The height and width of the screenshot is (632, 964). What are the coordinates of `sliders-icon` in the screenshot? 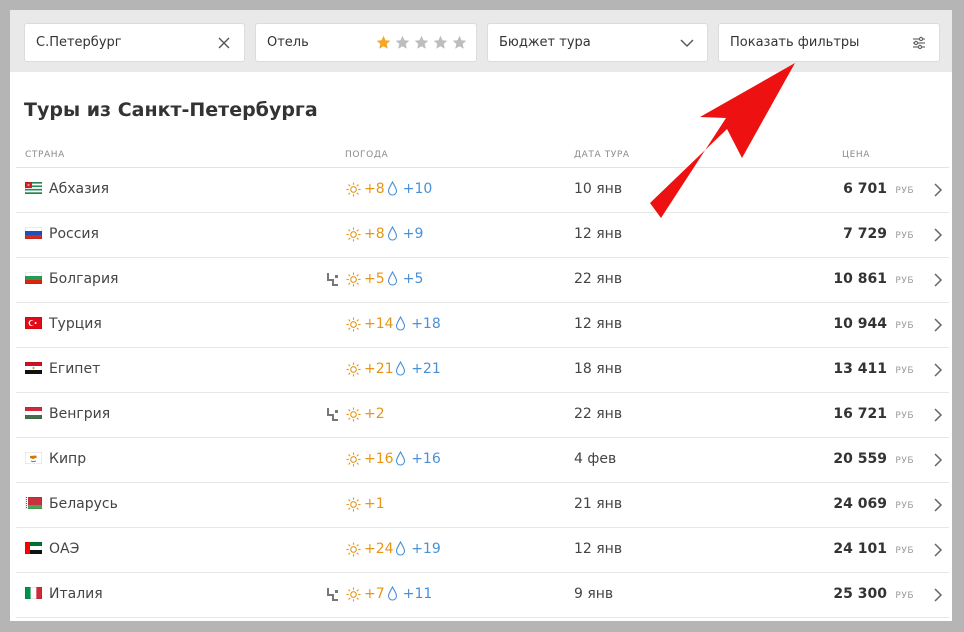 It's located at (919, 43).